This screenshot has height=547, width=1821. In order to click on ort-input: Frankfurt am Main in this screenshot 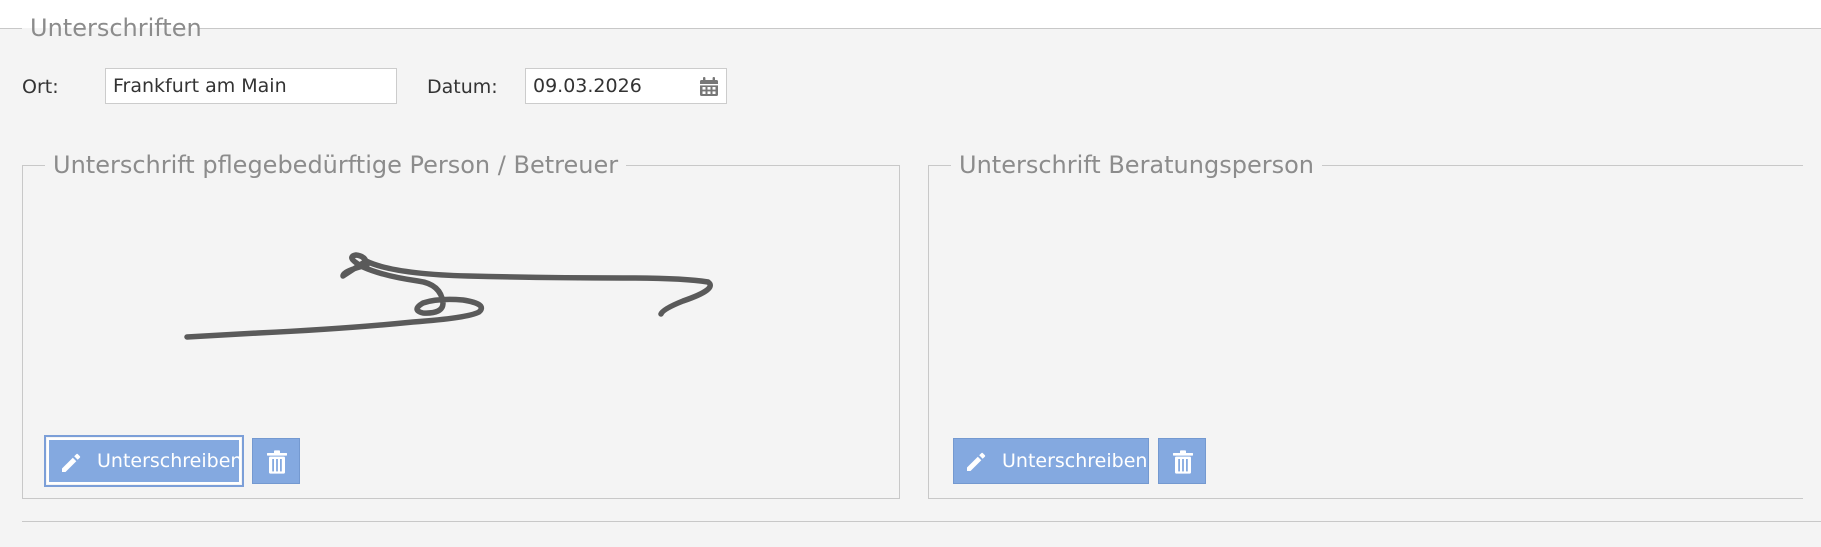, I will do `click(251, 86)`.